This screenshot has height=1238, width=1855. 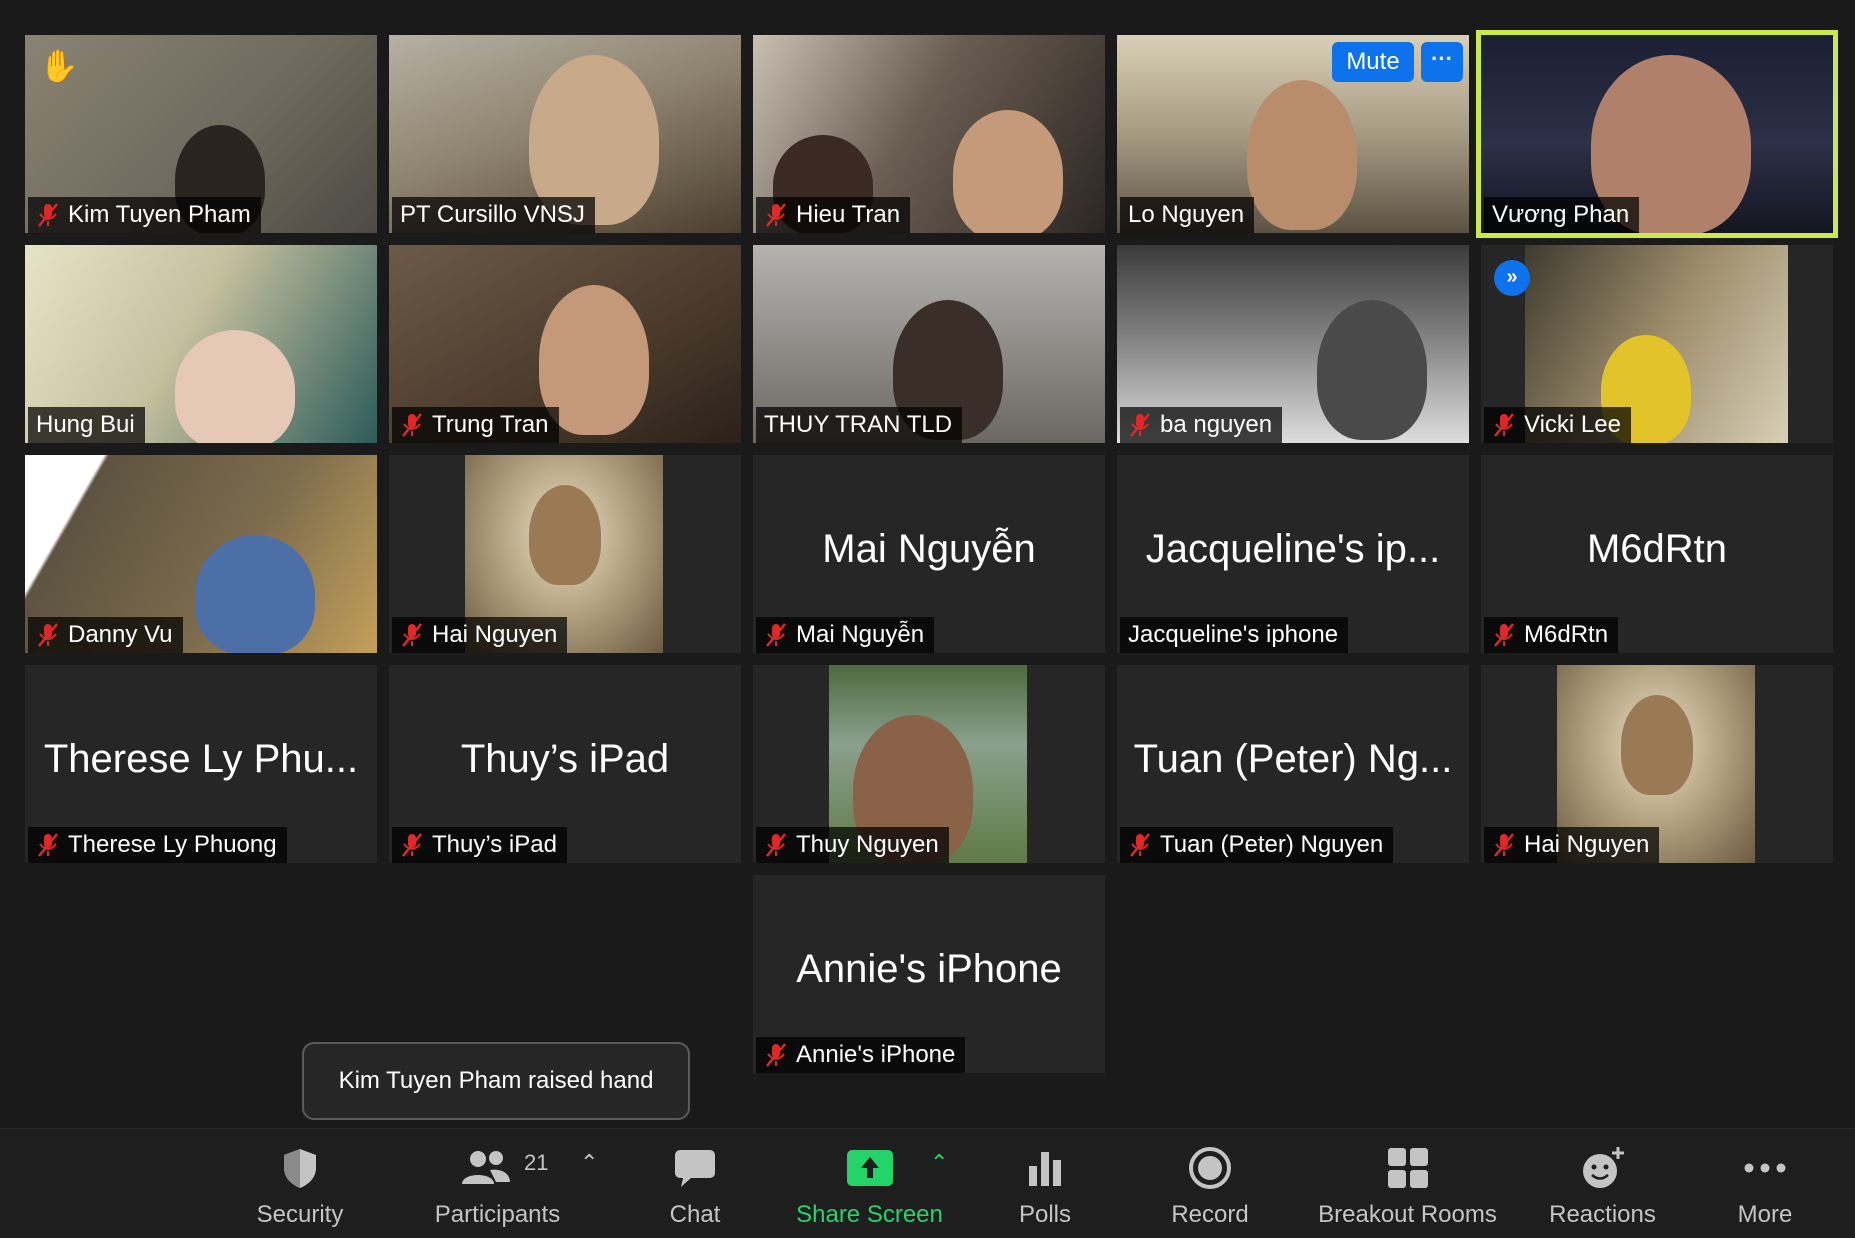 What do you see at coordinates (1293, 764) in the screenshot?
I see `participant-tile-tuan-peter-nguyen: Tuan (Peter) Ng... Tuan (Peter) Nguyen` at bounding box center [1293, 764].